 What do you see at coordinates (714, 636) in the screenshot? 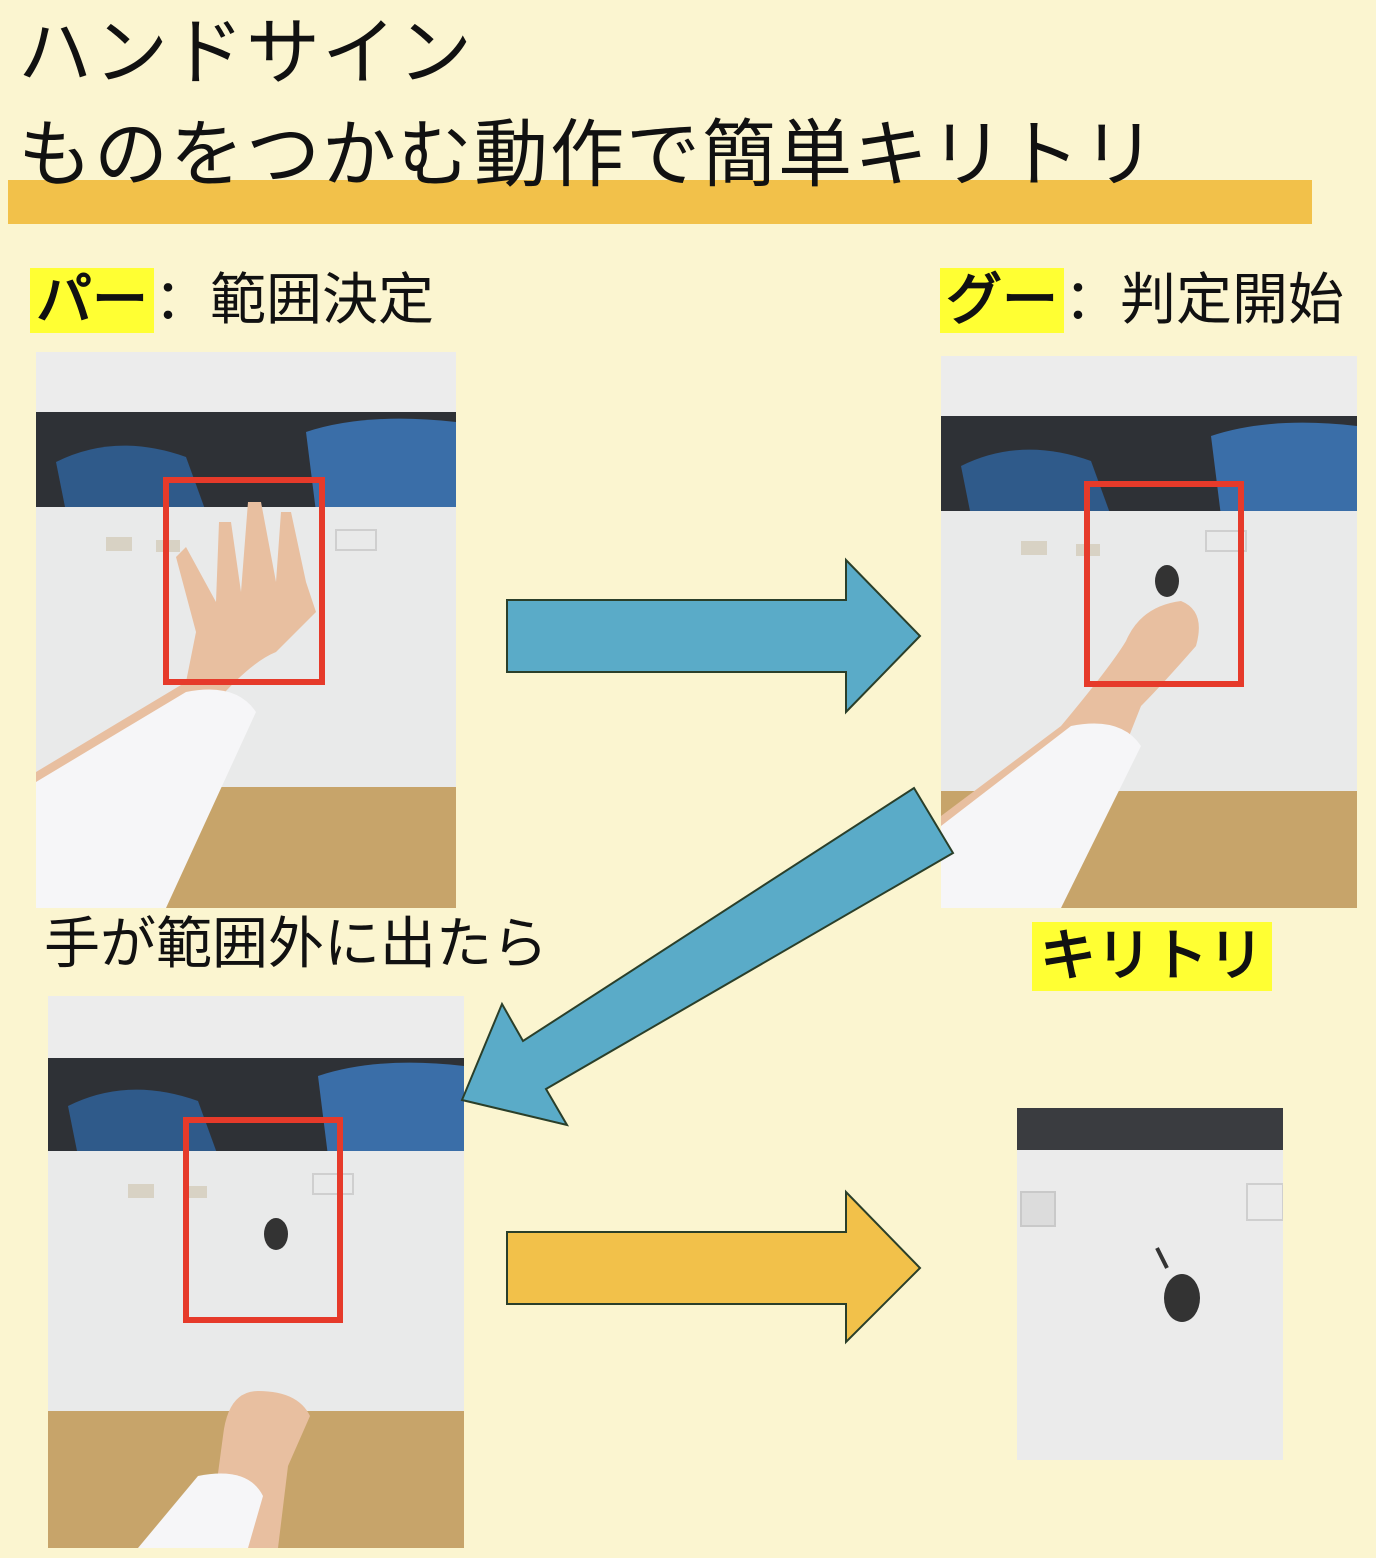
I see `arrow-right-blue` at bounding box center [714, 636].